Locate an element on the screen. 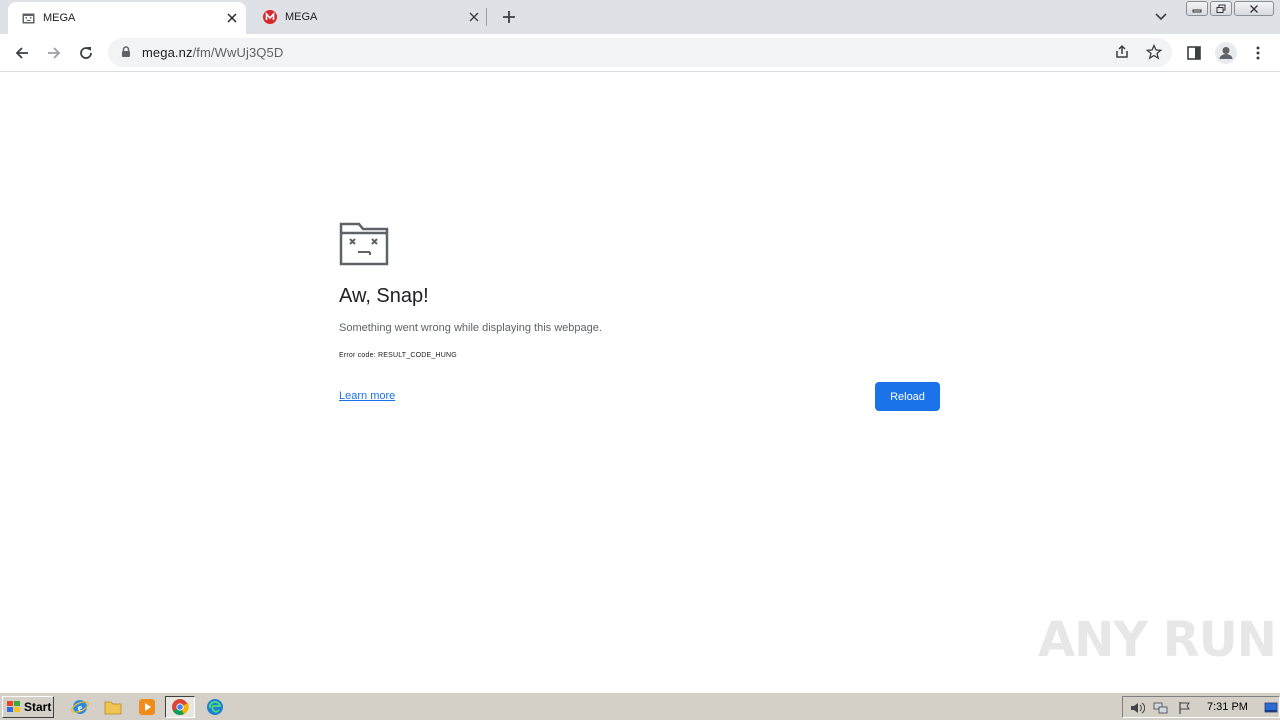 This screenshot has width=1280, height=720. address-bar: mega.nz/fm/WwUj3Q5D is located at coordinates (640, 52).